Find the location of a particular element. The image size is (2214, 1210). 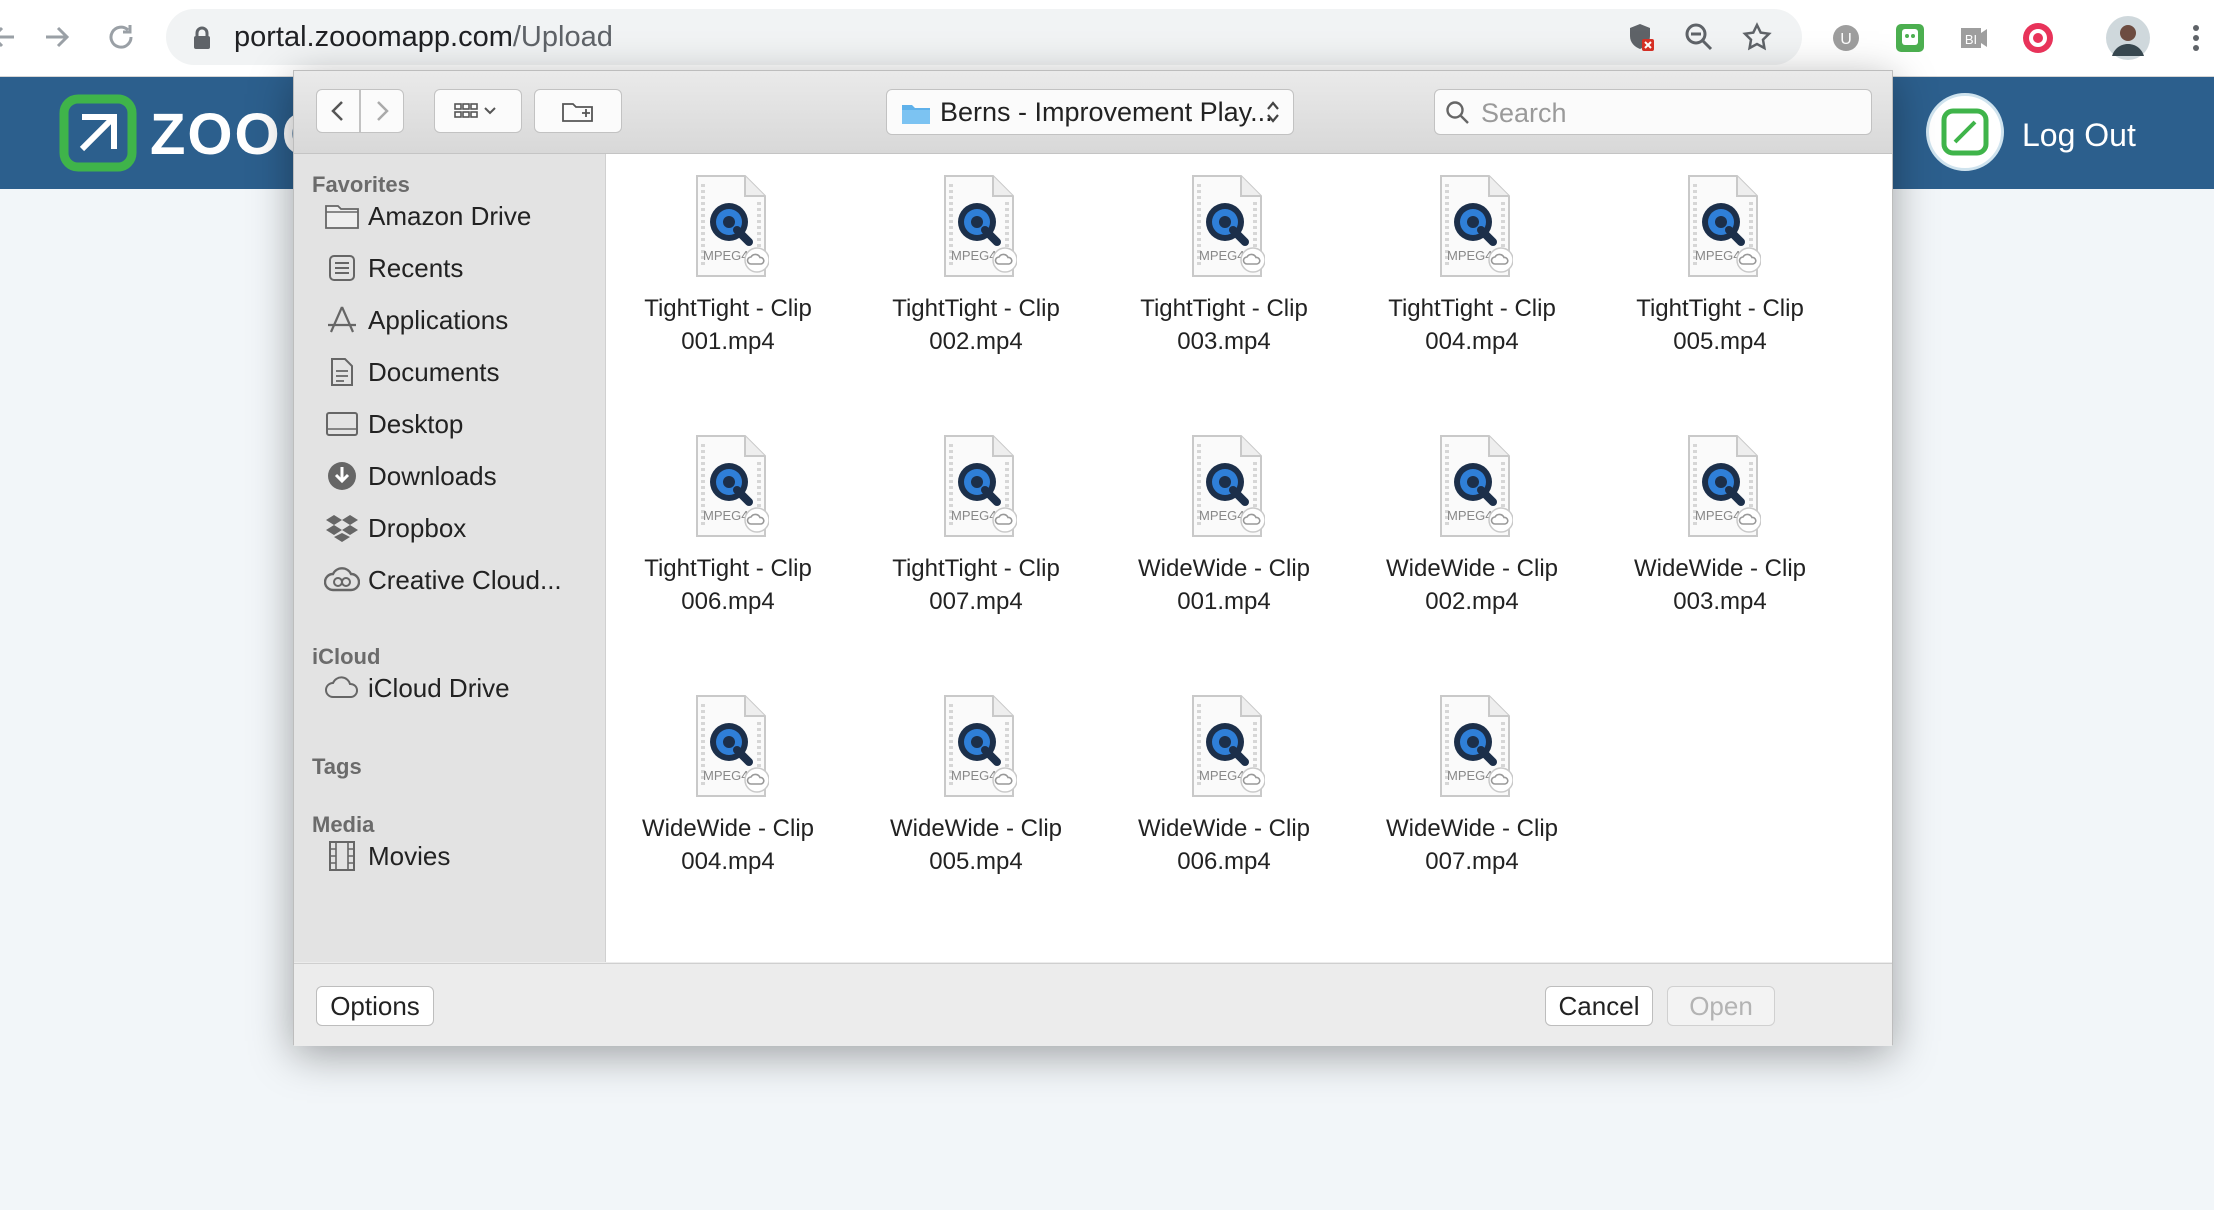

extension-bi-icon: BI is located at coordinates (1974, 38).